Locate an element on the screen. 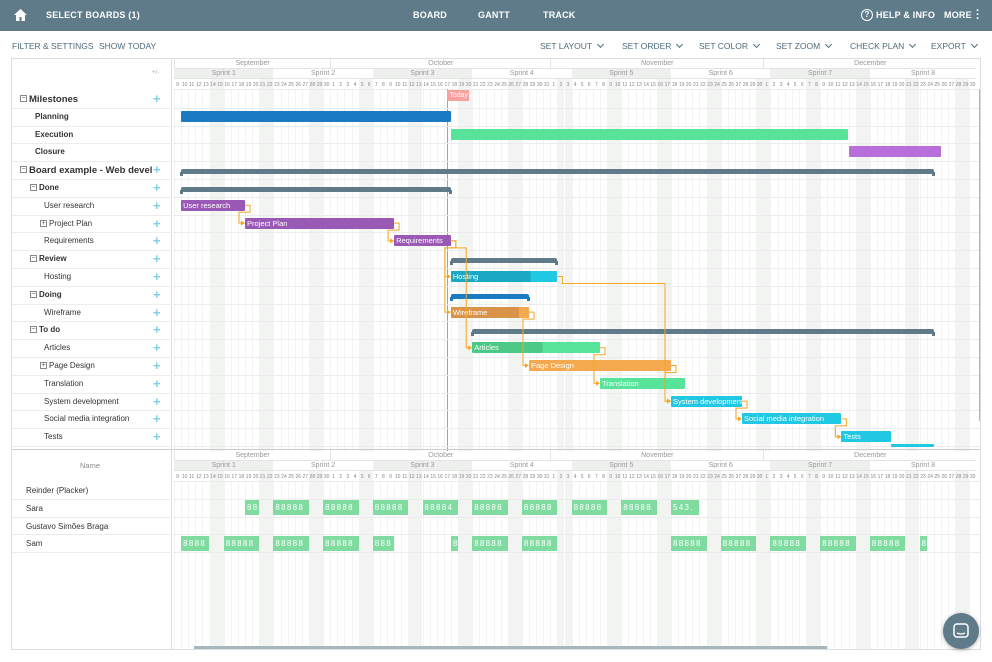 This screenshot has height=662, width=992. export-menu: EXPORT is located at coordinates (954, 45).